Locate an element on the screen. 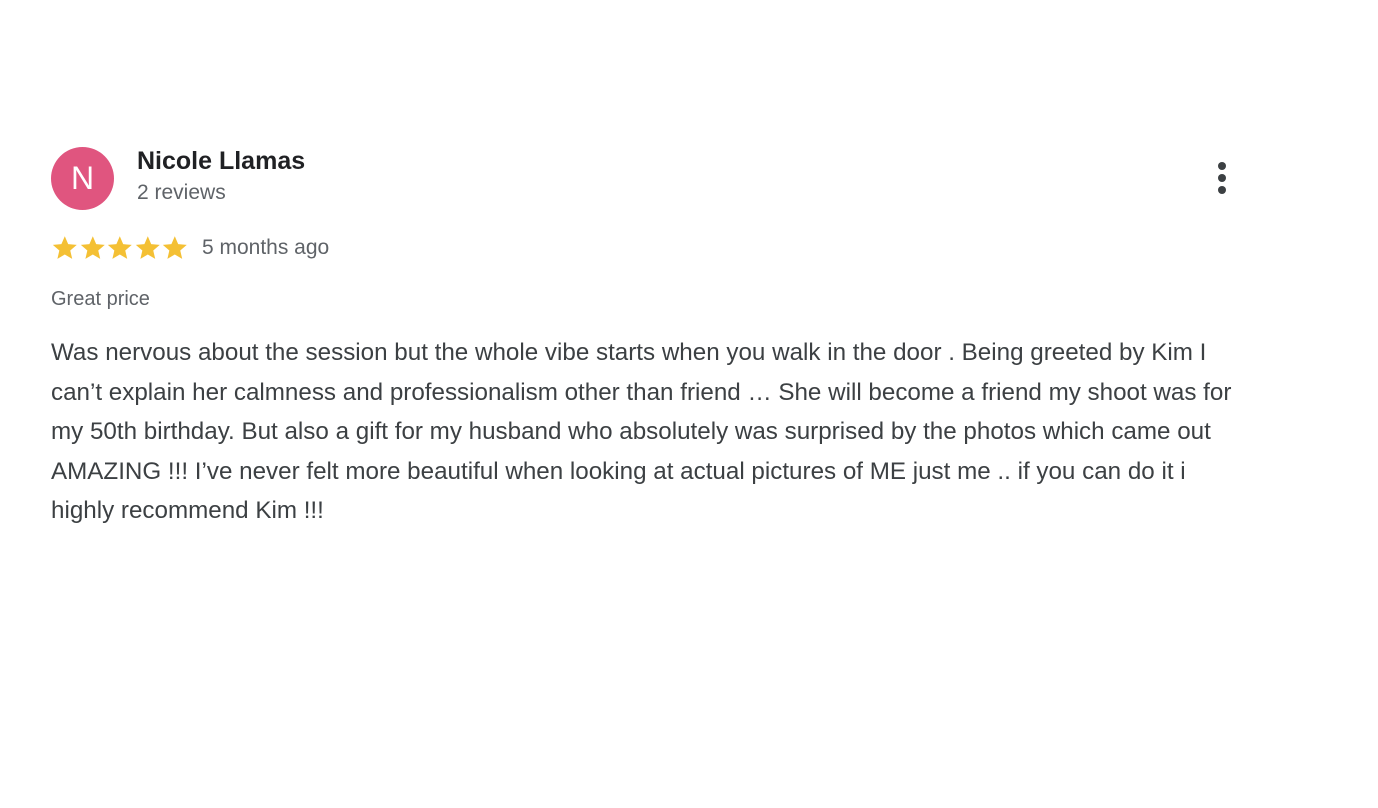 This screenshot has width=1378, height=808. more-options-button is located at coordinates (1222, 178).